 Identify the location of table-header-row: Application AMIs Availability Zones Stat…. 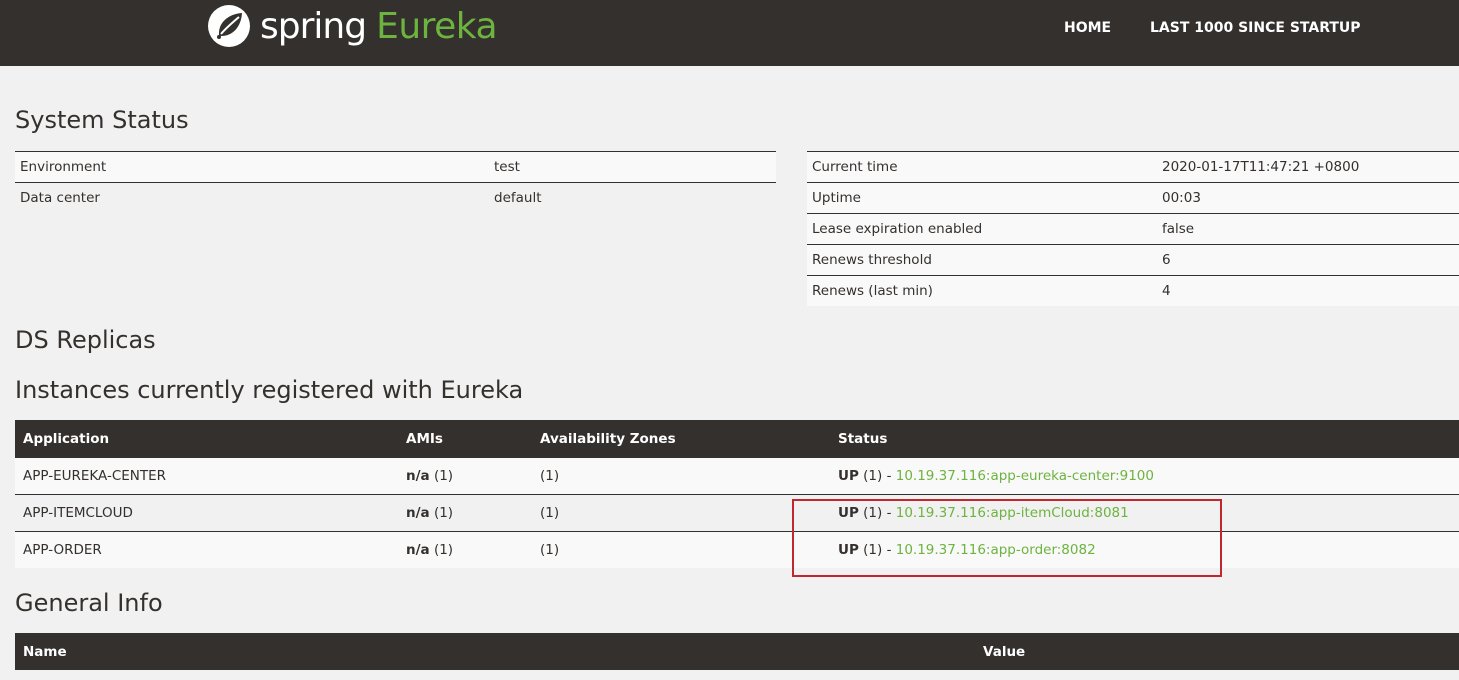
(737, 439).